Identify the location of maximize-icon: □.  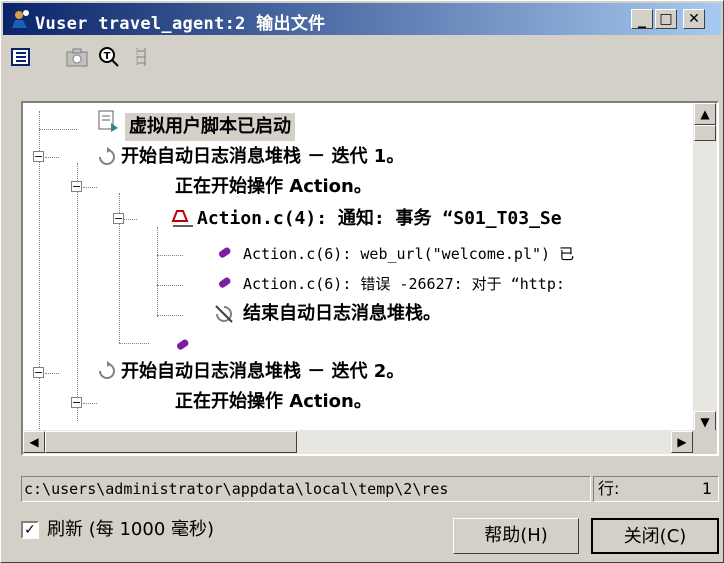
(666, 19).